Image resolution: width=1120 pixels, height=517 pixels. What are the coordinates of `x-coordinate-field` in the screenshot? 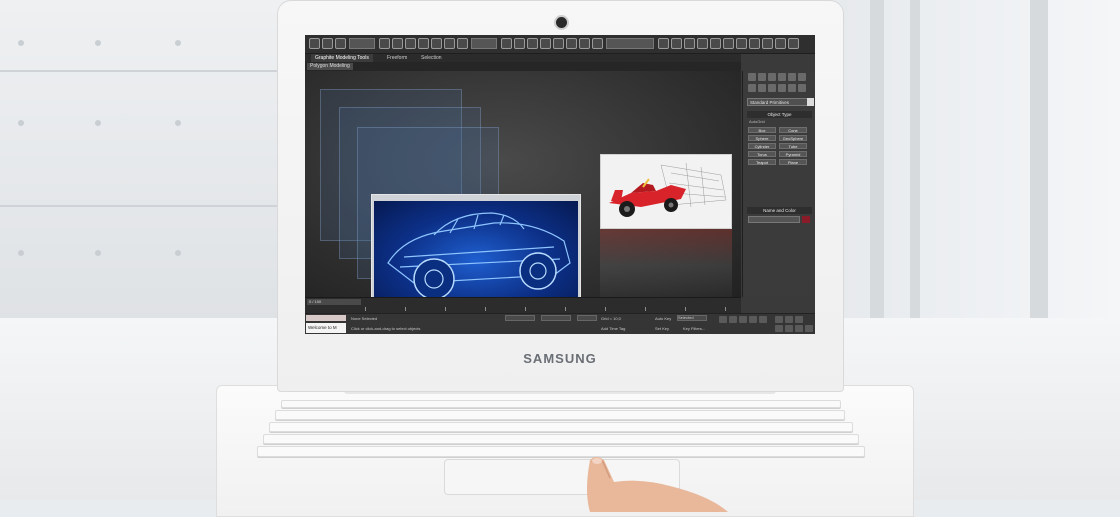 It's located at (520, 318).